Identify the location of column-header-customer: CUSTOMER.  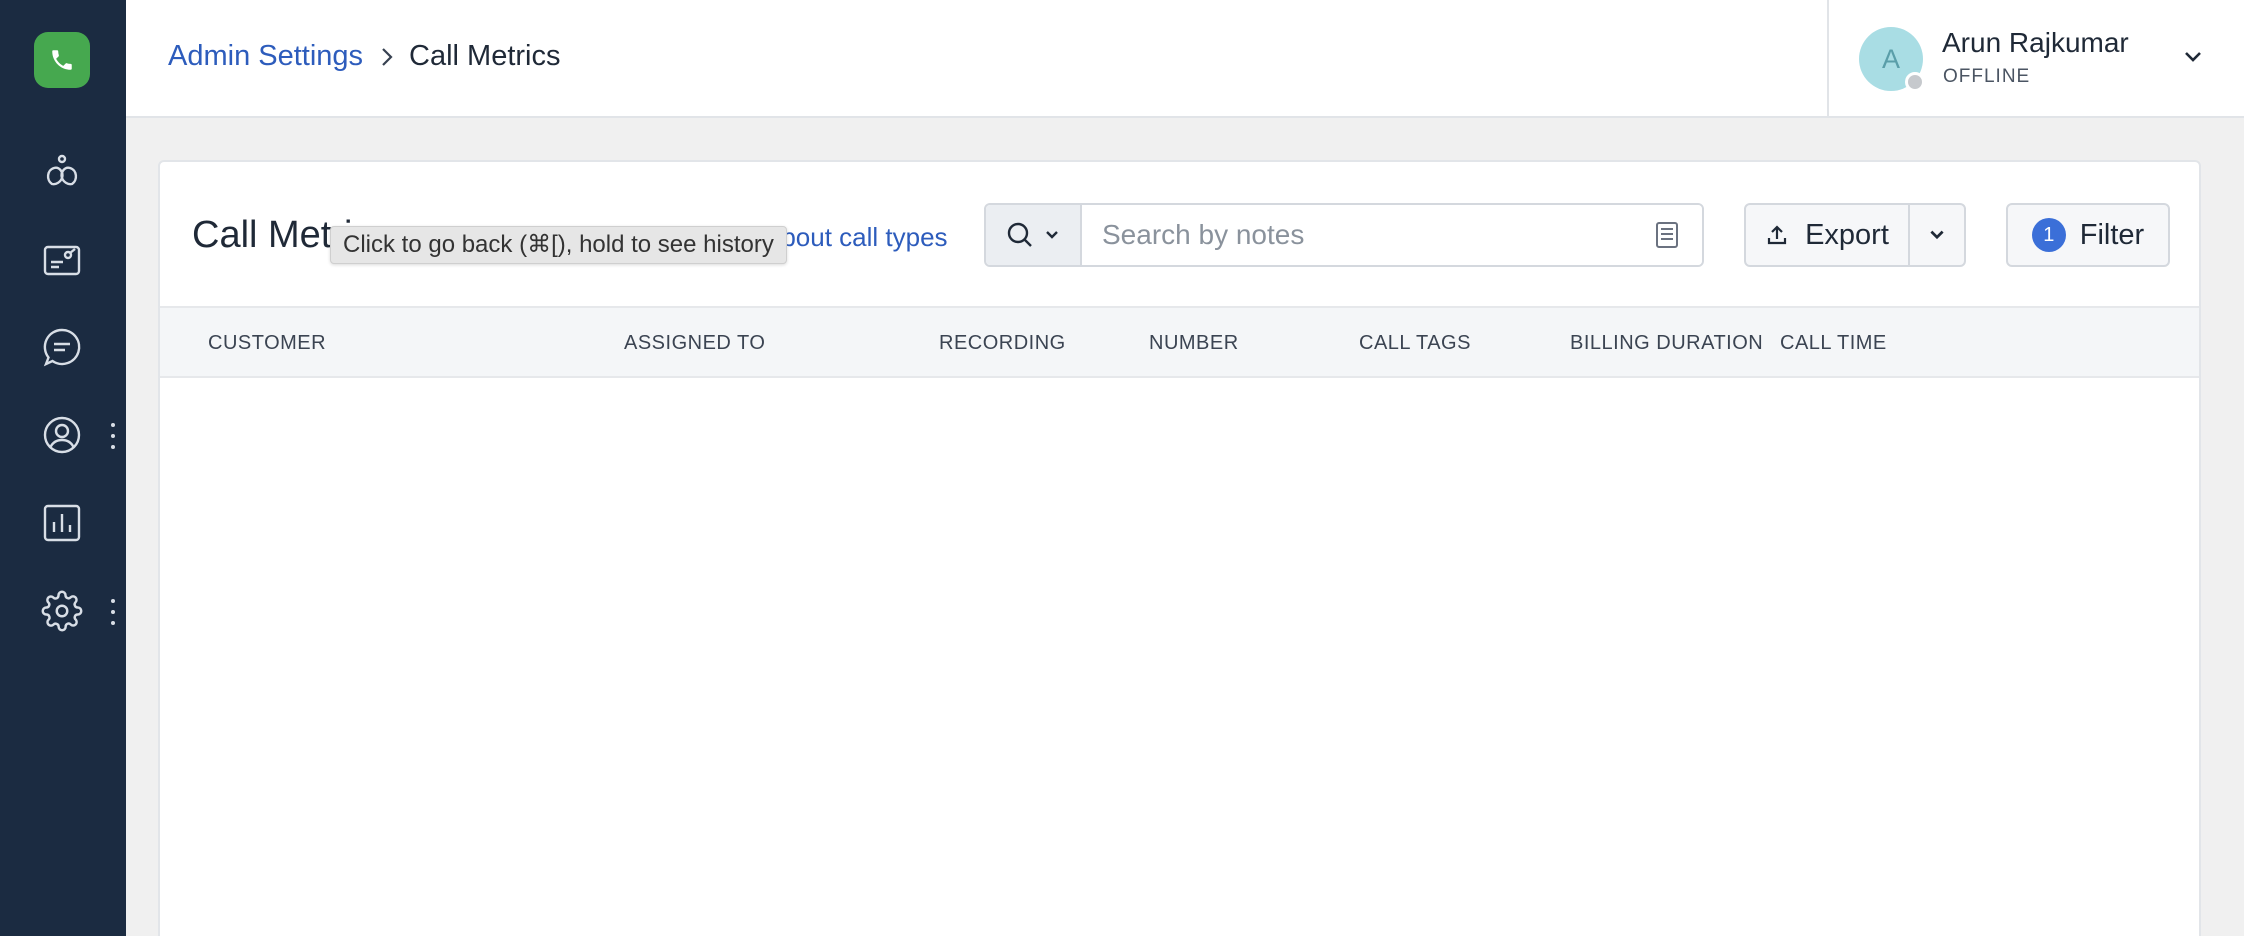
(267, 343).